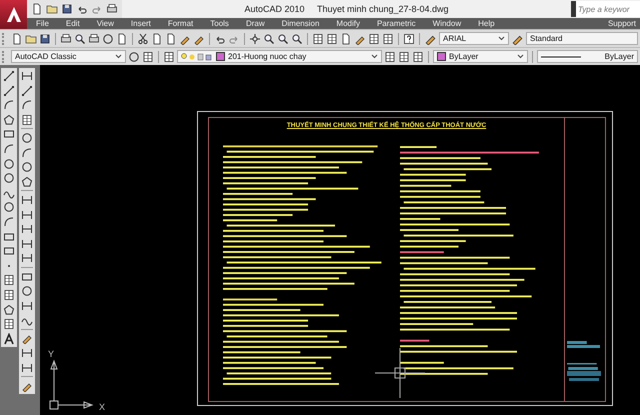  I want to click on application-menu-button, so click(13, 14).